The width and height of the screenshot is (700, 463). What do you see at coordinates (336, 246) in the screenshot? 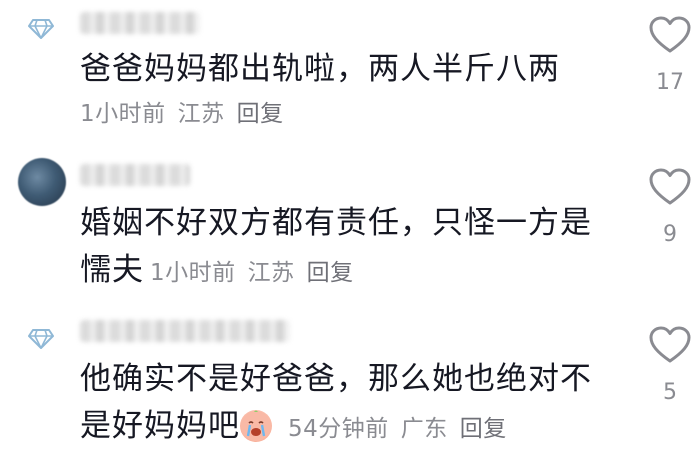
I see `comment-text: 婚姻不好双方都有责任，只怪一方是 懦夫 1小时前 江苏 回复` at bounding box center [336, 246].